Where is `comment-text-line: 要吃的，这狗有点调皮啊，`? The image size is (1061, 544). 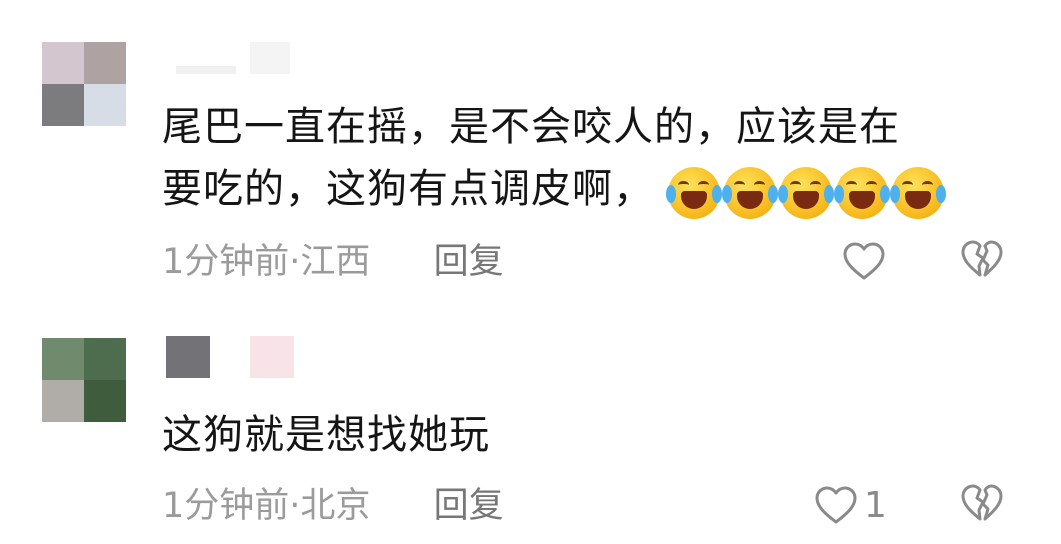
comment-text-line: 要吃的，这狗有点调皮啊， is located at coordinates (592, 190).